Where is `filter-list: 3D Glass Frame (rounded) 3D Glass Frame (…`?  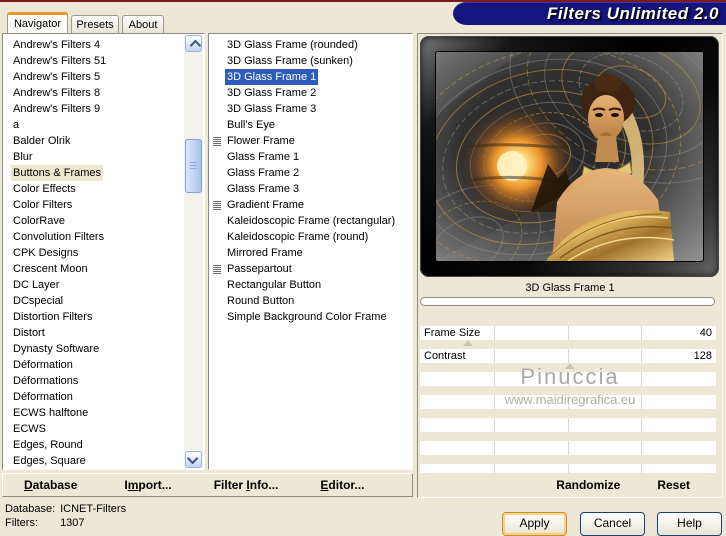 filter-list: 3D Glass Frame (rounded) 3D Glass Frame (… is located at coordinates (310, 181).